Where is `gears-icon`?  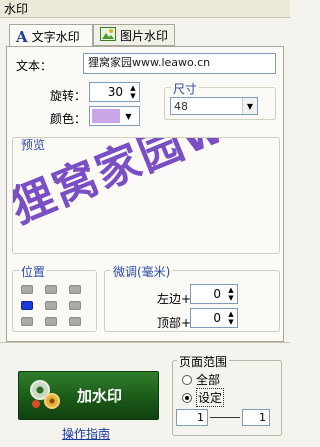 gears-icon is located at coordinates (45, 396).